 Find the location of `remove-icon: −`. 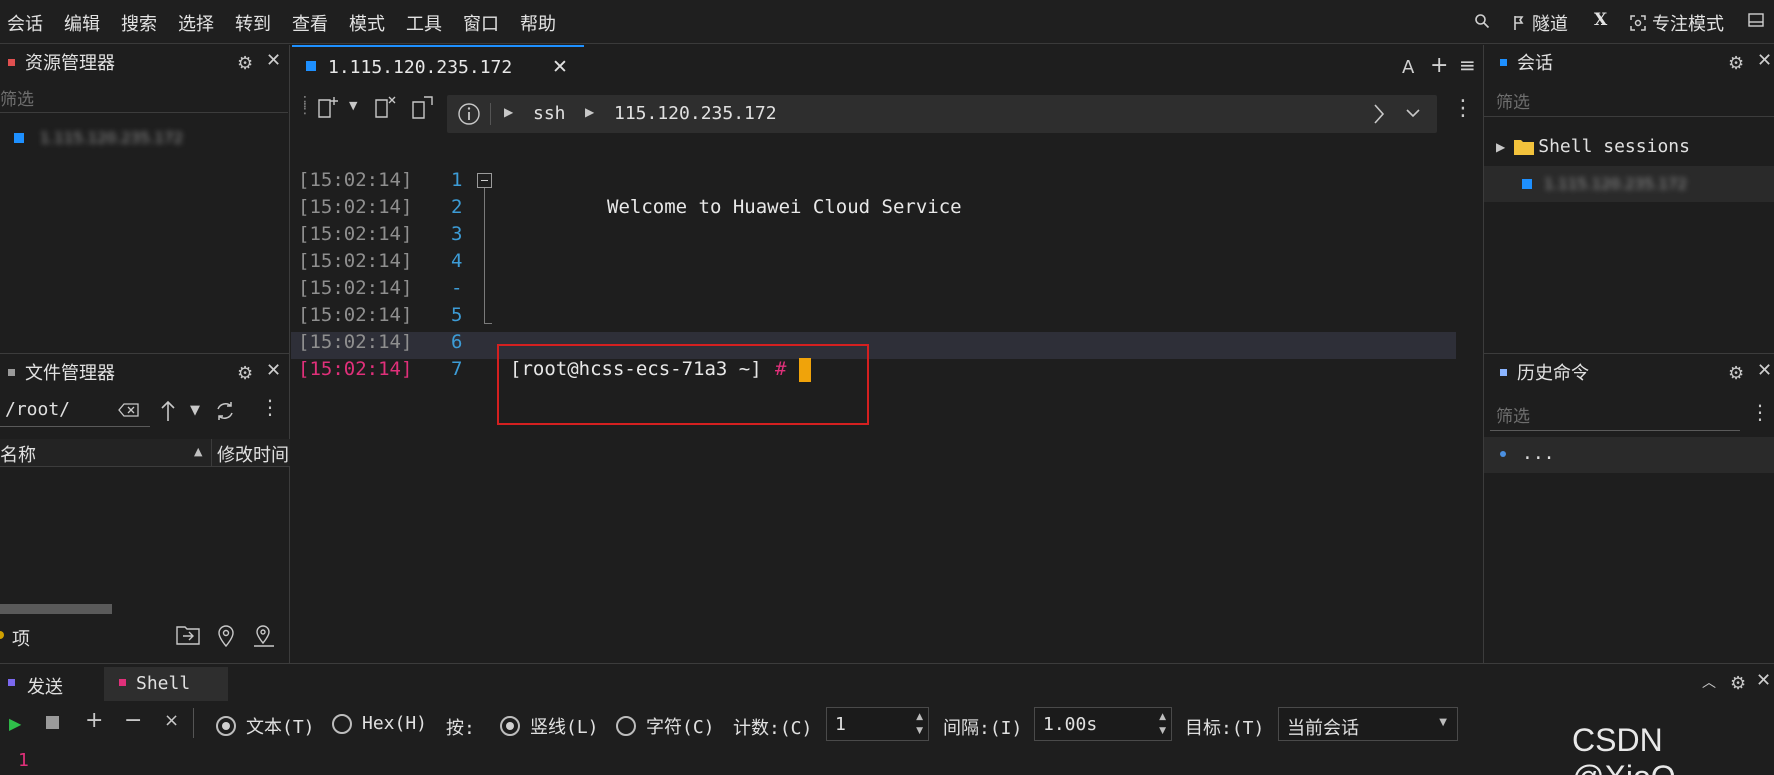

remove-icon: − is located at coordinates (133, 720).